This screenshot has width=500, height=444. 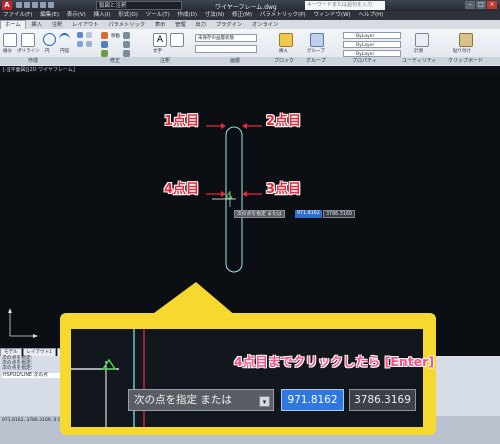 I want to click on menu-edit: 編集(E), so click(x=49, y=15).